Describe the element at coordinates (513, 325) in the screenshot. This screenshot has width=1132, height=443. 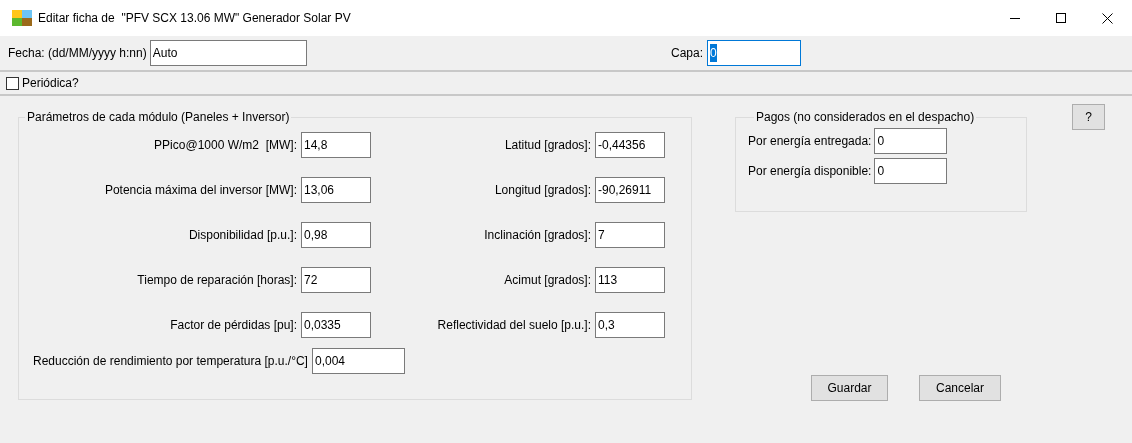
I see `field-label: Reflectividad del suelo [p.u.]:` at that location.